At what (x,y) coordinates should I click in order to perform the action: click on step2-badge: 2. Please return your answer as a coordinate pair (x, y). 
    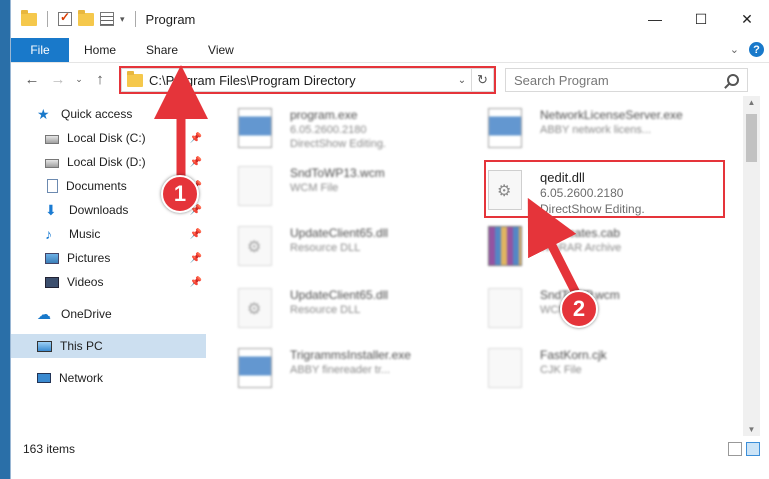
    Looking at the image, I should click on (579, 309).